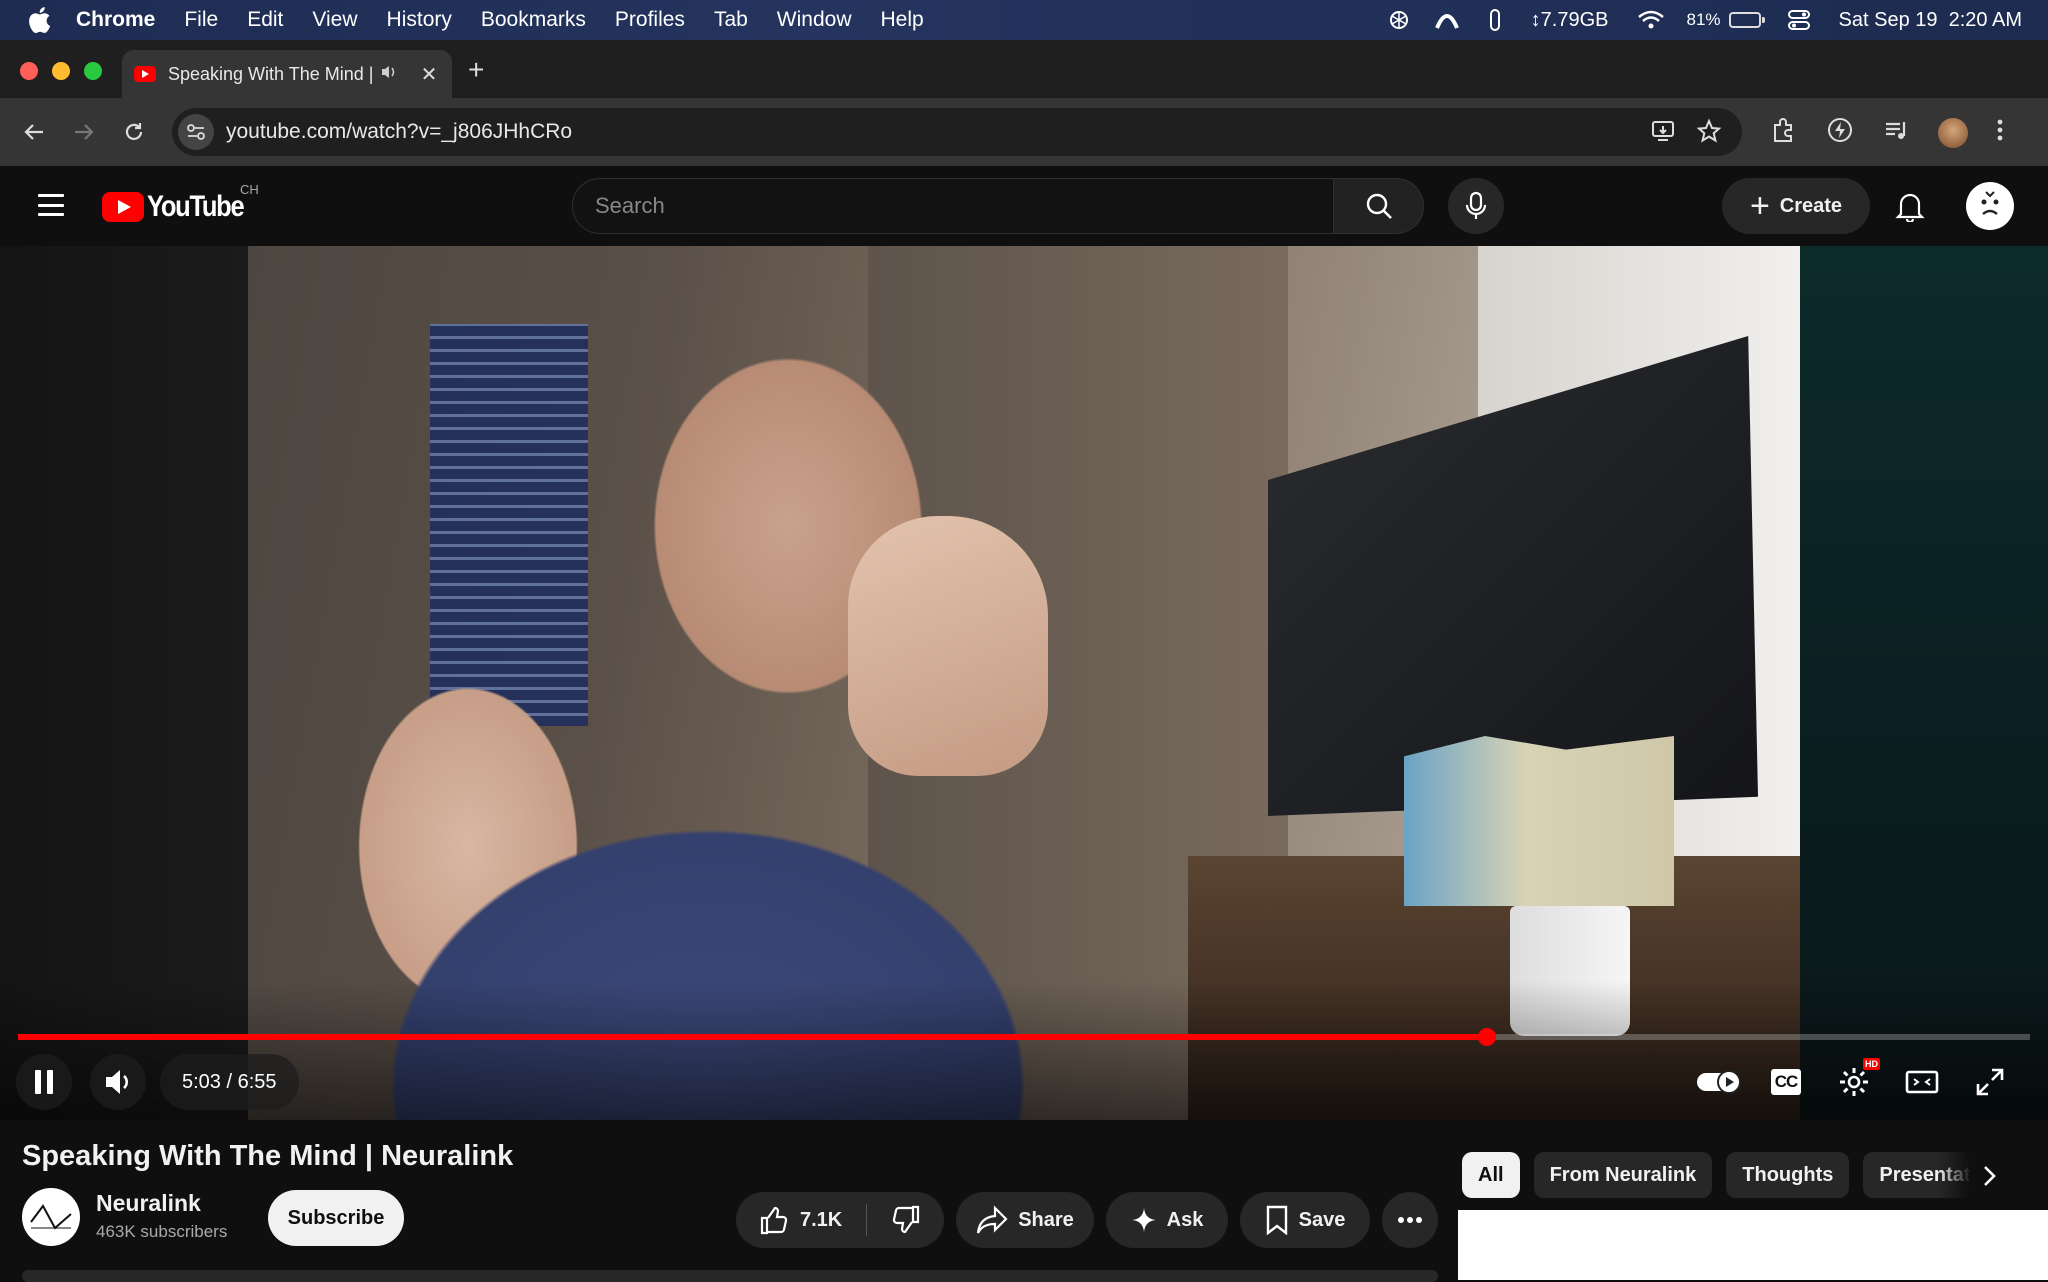 This screenshot has width=2048, height=1282. Describe the element at coordinates (93, 71) in the screenshot. I see `window-zoom-button` at that location.